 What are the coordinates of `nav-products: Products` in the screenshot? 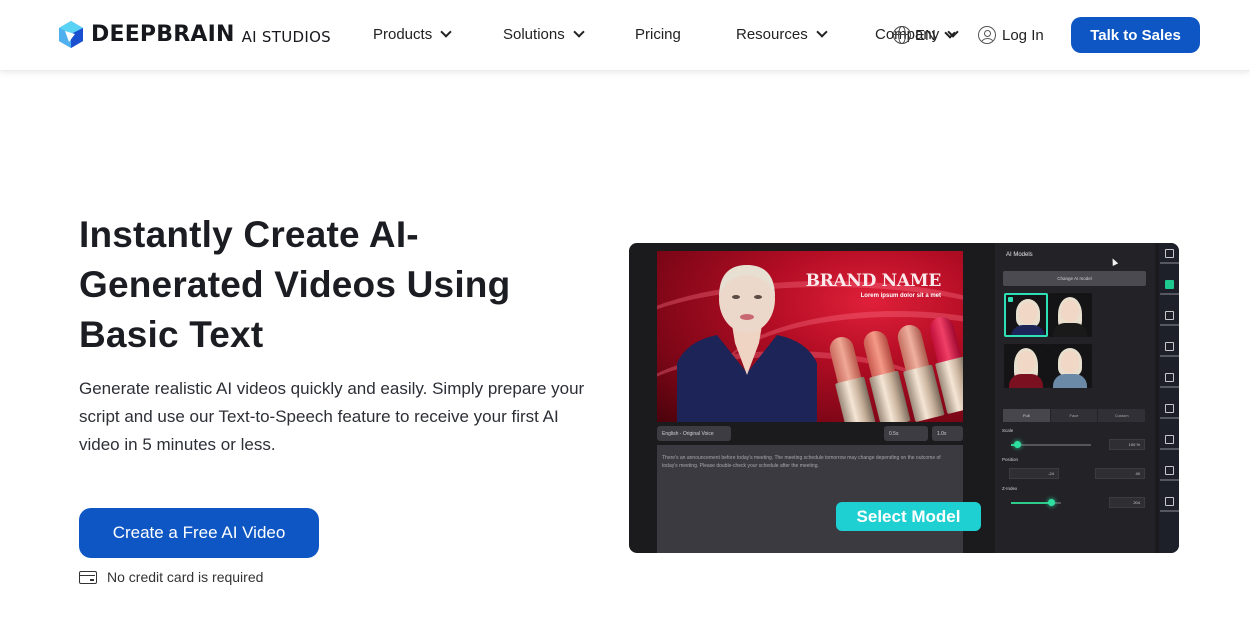 It's located at (412, 34).